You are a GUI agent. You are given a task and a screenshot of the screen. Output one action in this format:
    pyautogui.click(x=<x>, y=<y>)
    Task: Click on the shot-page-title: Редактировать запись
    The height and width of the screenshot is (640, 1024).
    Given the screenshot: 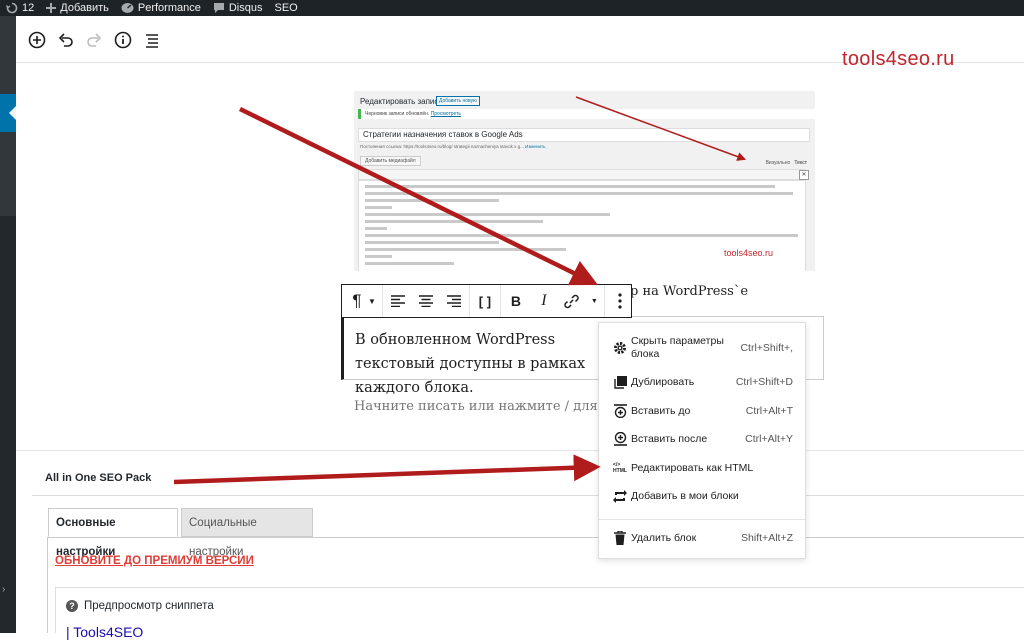 What is the action you would take?
    pyautogui.click(x=401, y=101)
    